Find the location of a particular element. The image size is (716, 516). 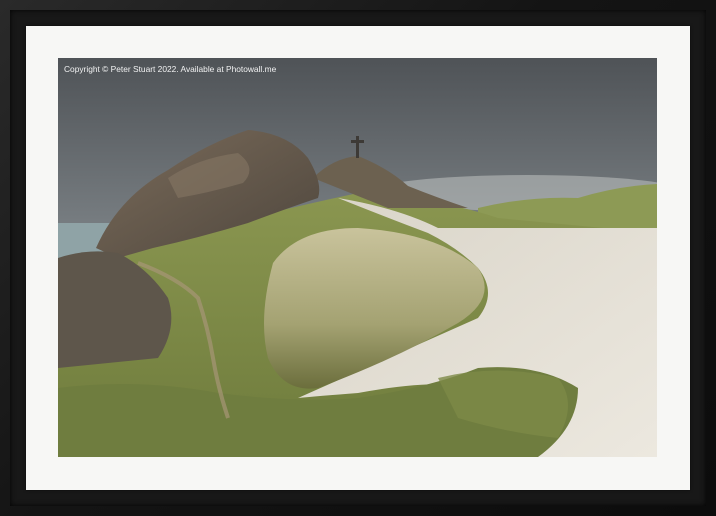

cross-arm is located at coordinates (357, 141).